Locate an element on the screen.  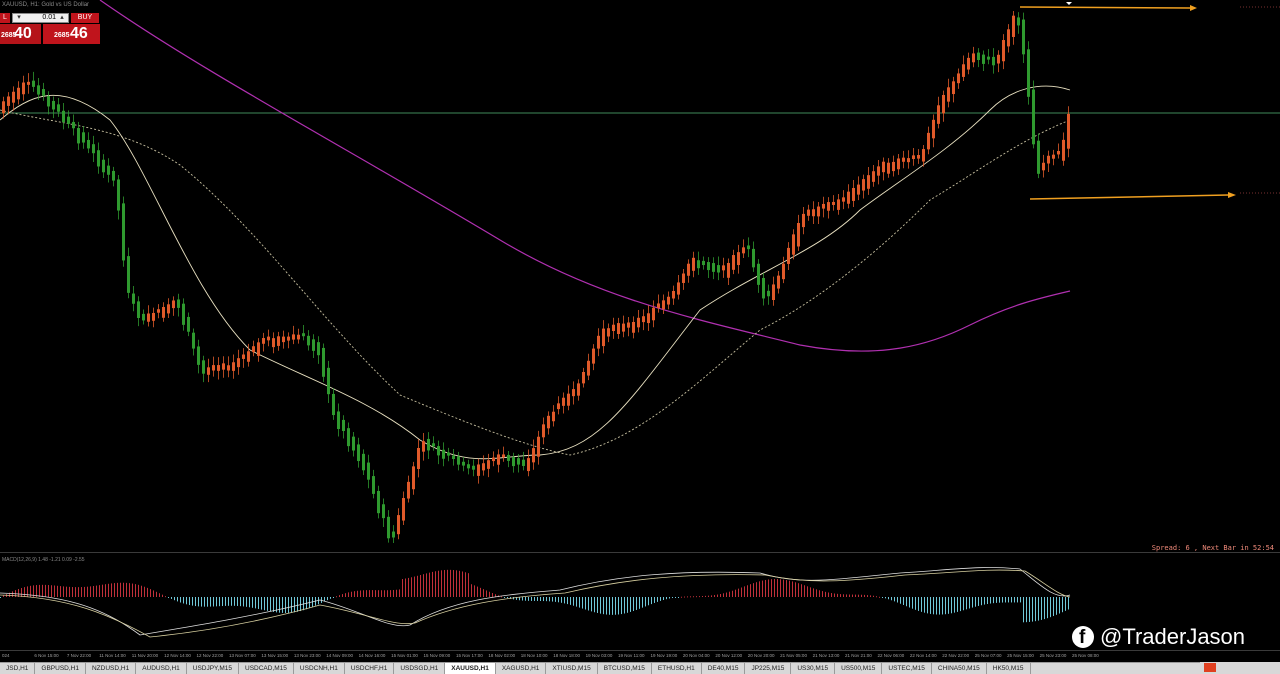
symbol-tab: USDCNH,H1 is located at coordinates (319, 668).